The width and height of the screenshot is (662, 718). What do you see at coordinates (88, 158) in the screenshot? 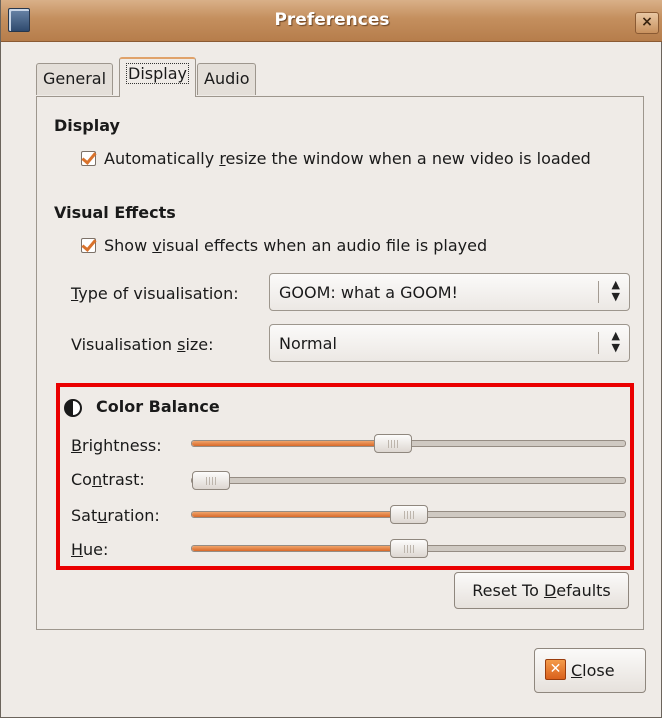
I see `auto-resize-checkbox` at bounding box center [88, 158].